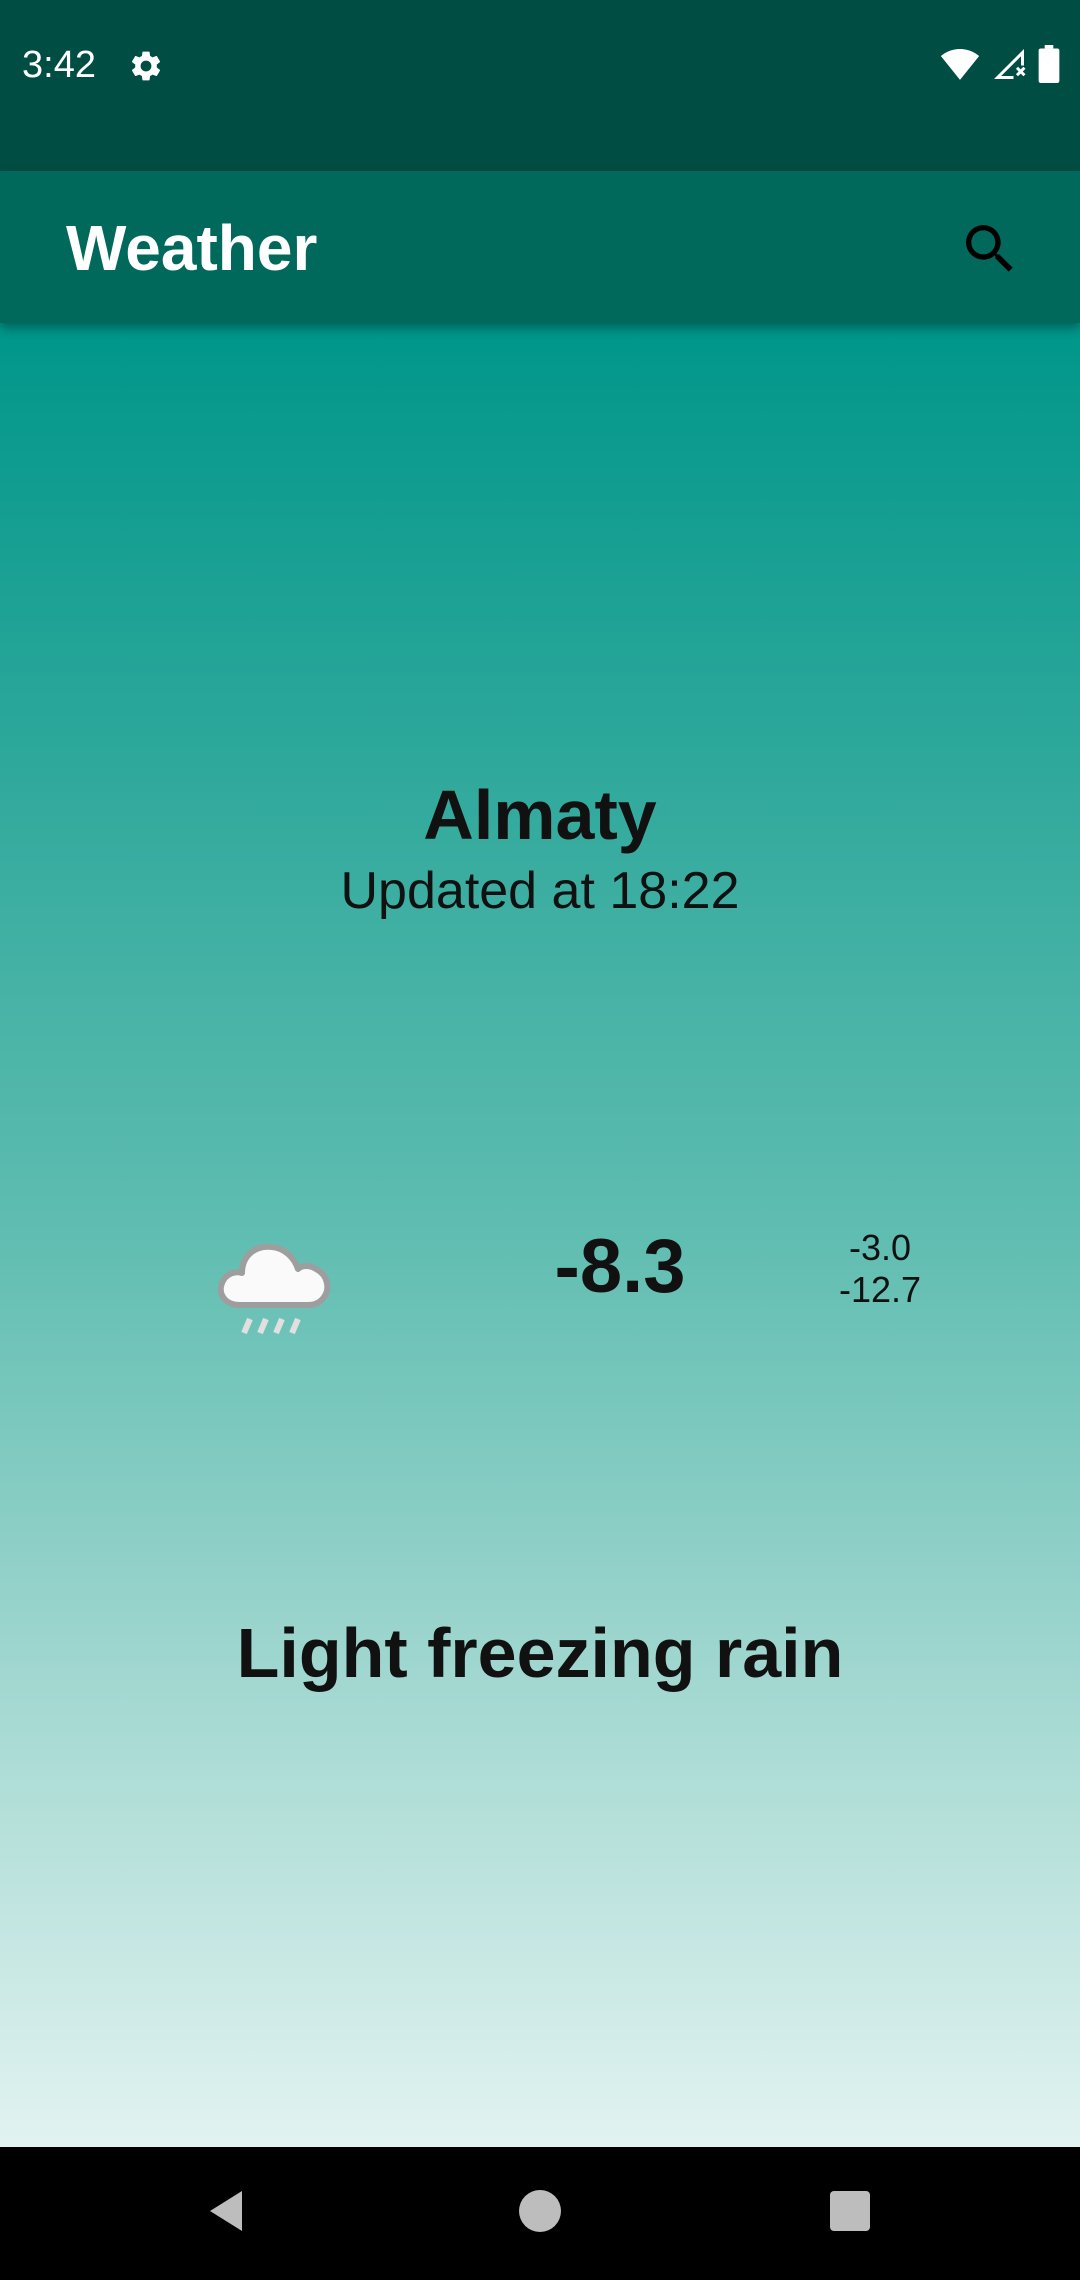  I want to click on search-button, so click(990, 251).